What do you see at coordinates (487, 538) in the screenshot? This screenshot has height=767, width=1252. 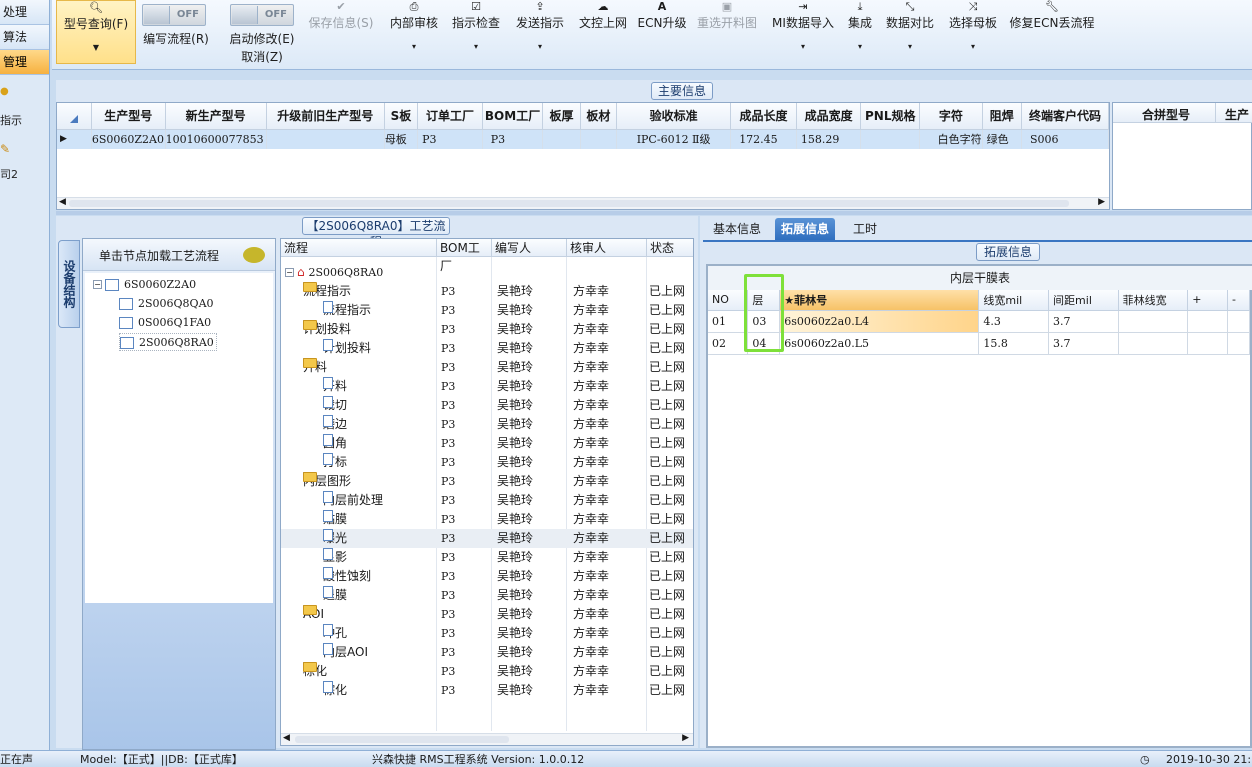 I see `flow-row: 曝光 P3 吴艳玲 方幸幸 已上网` at bounding box center [487, 538].